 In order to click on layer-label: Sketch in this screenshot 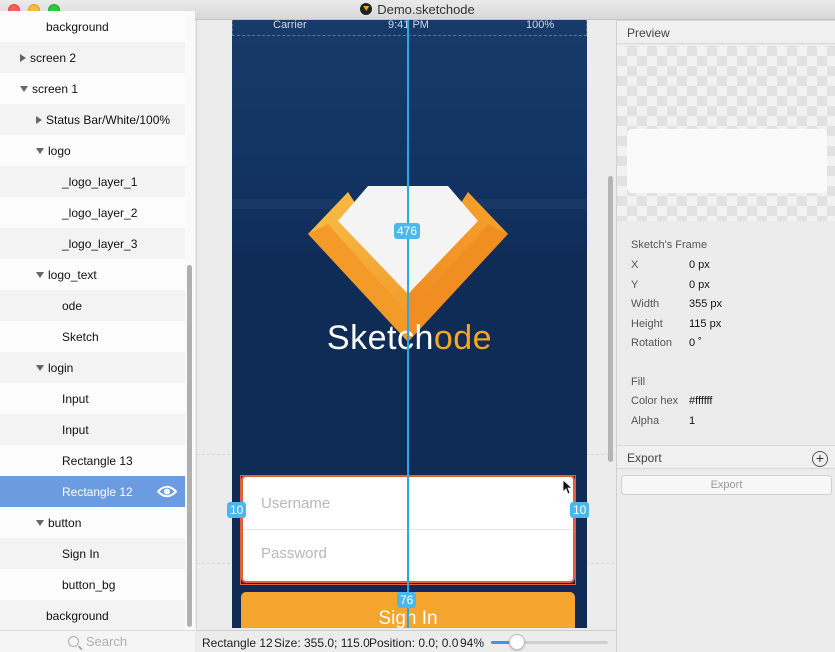, I will do `click(80, 336)`.